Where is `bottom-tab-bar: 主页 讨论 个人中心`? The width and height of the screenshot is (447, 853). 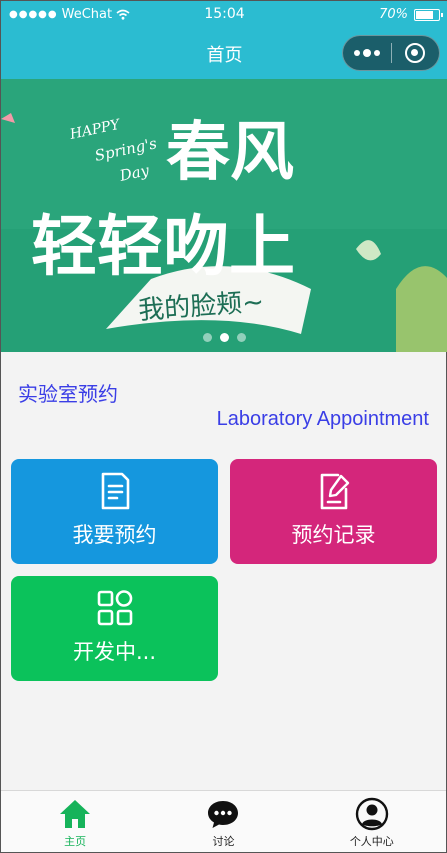
bottom-tab-bar: 主页 讨论 个人中心 is located at coordinates (223, 821).